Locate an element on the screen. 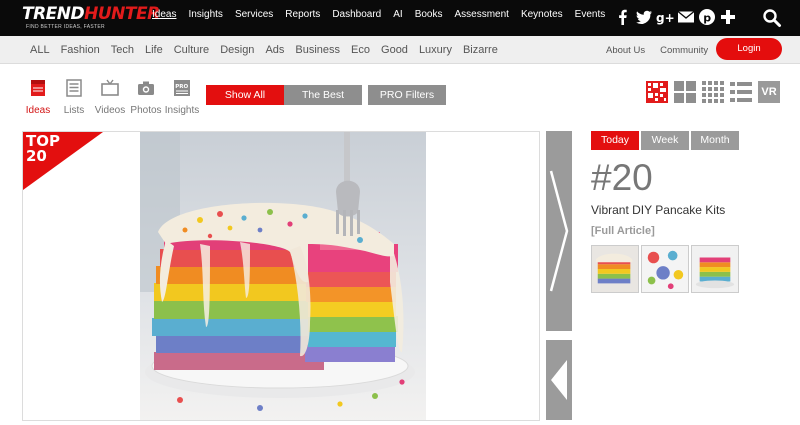 The height and width of the screenshot is (425, 800). category-culture: Culture is located at coordinates (191, 50).